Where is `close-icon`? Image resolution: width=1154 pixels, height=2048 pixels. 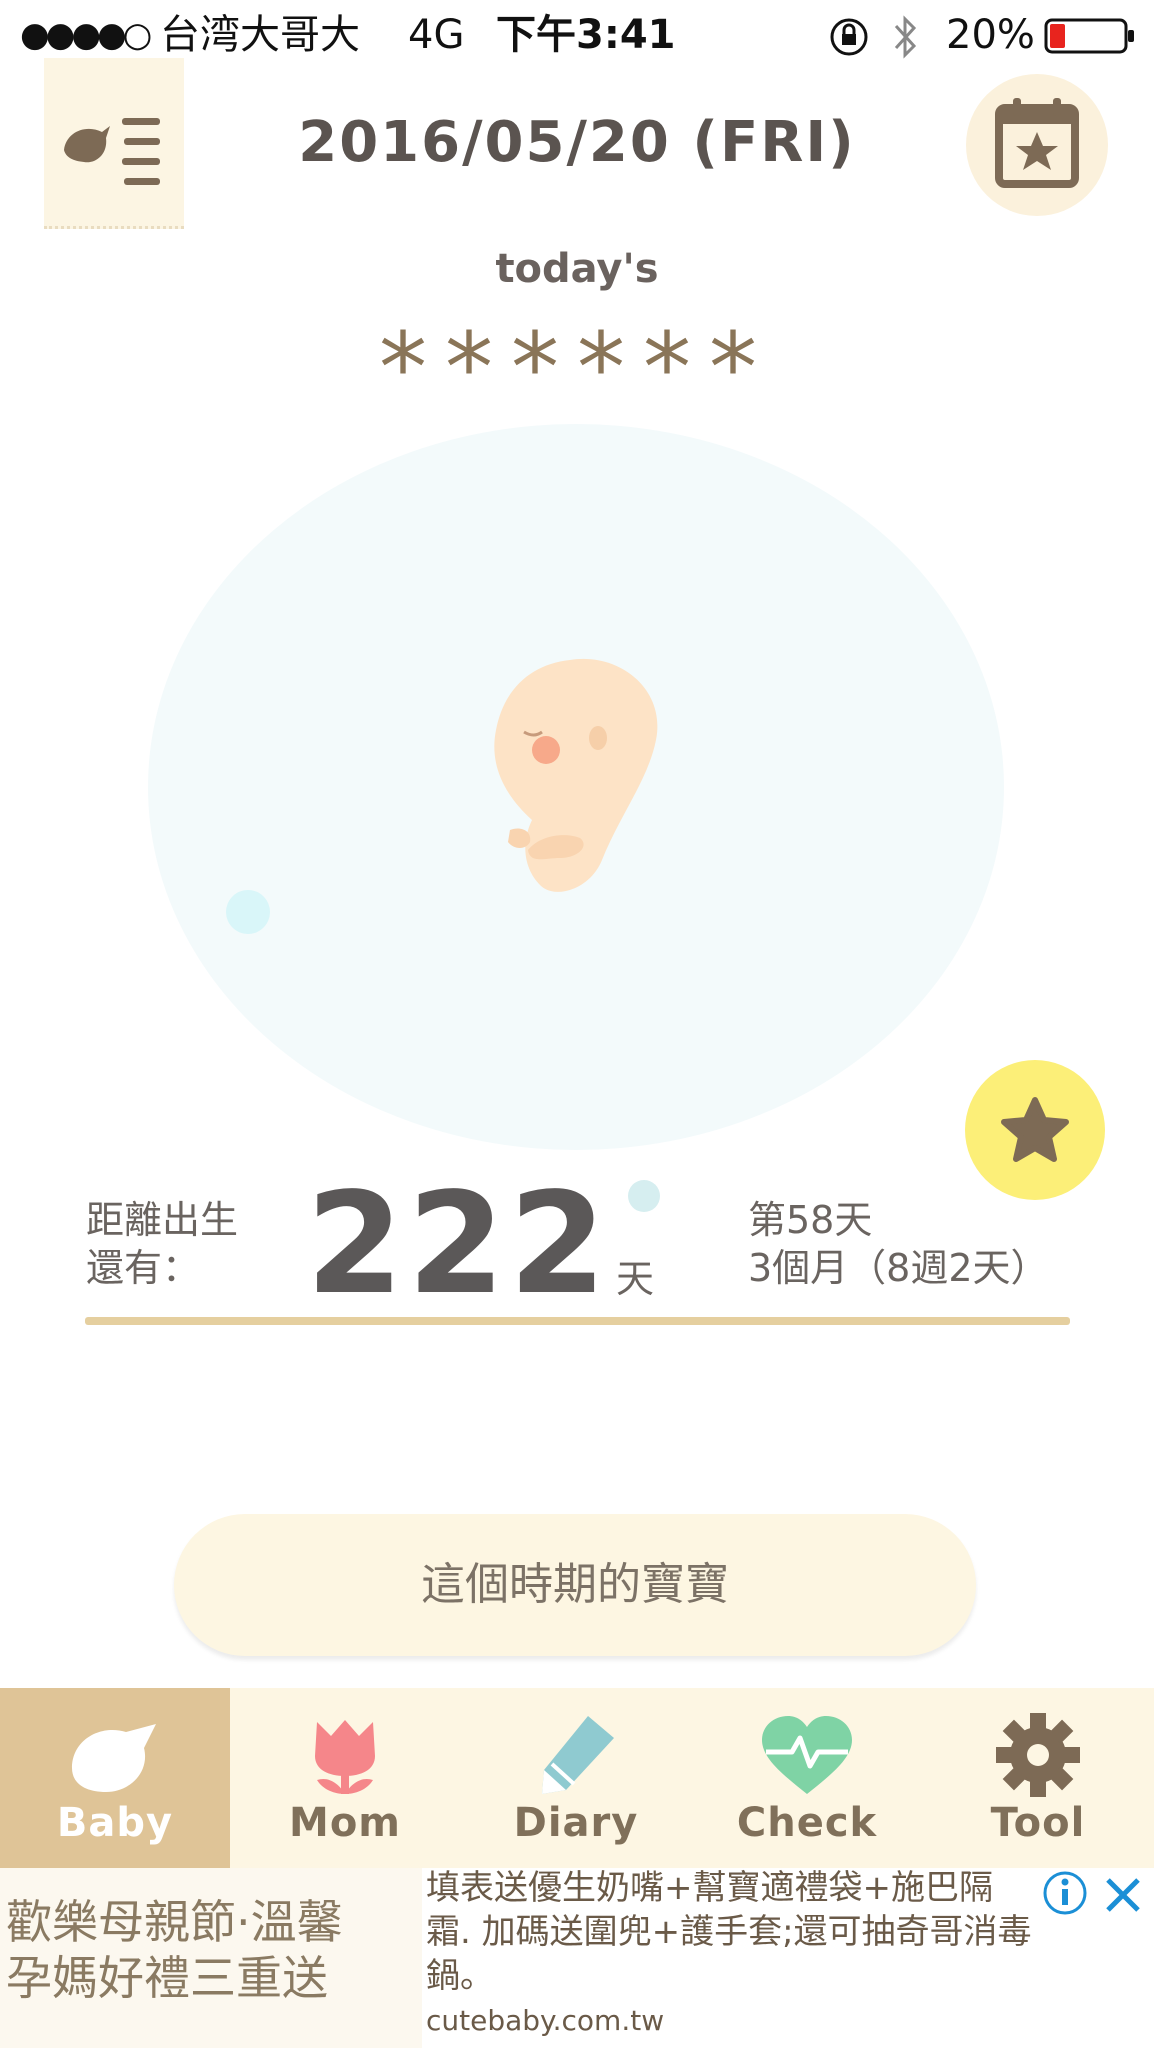
close-icon is located at coordinates (1123, 1895).